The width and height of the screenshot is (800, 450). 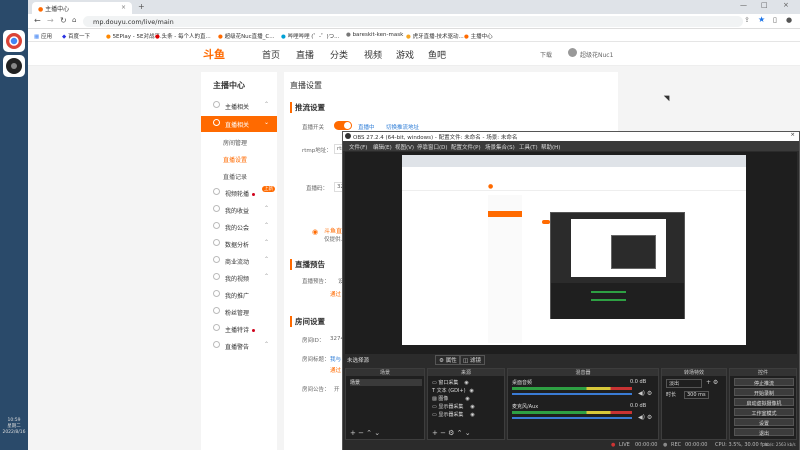 I want to click on filters-button: ◫ 滤镜, so click(x=472, y=360).